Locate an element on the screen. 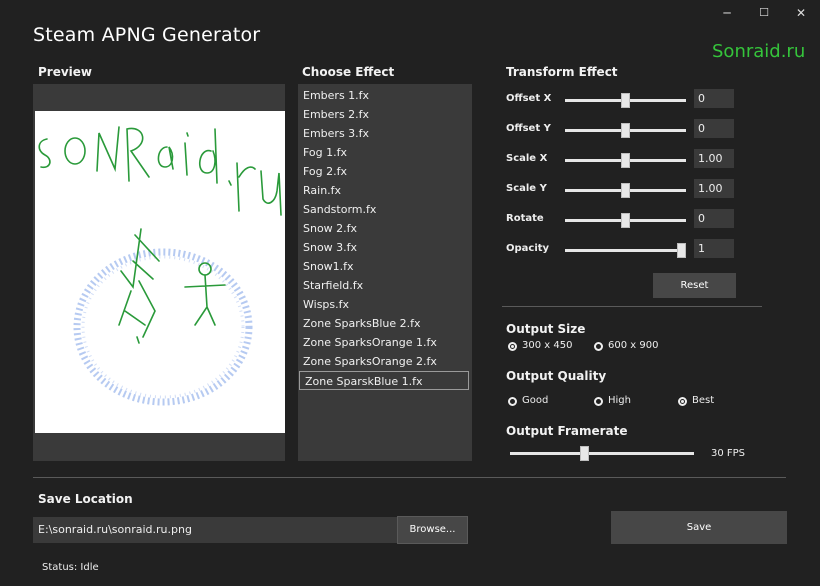 The height and width of the screenshot is (586, 820). effect-list-item: Fog 1.fx is located at coordinates (383, 152).